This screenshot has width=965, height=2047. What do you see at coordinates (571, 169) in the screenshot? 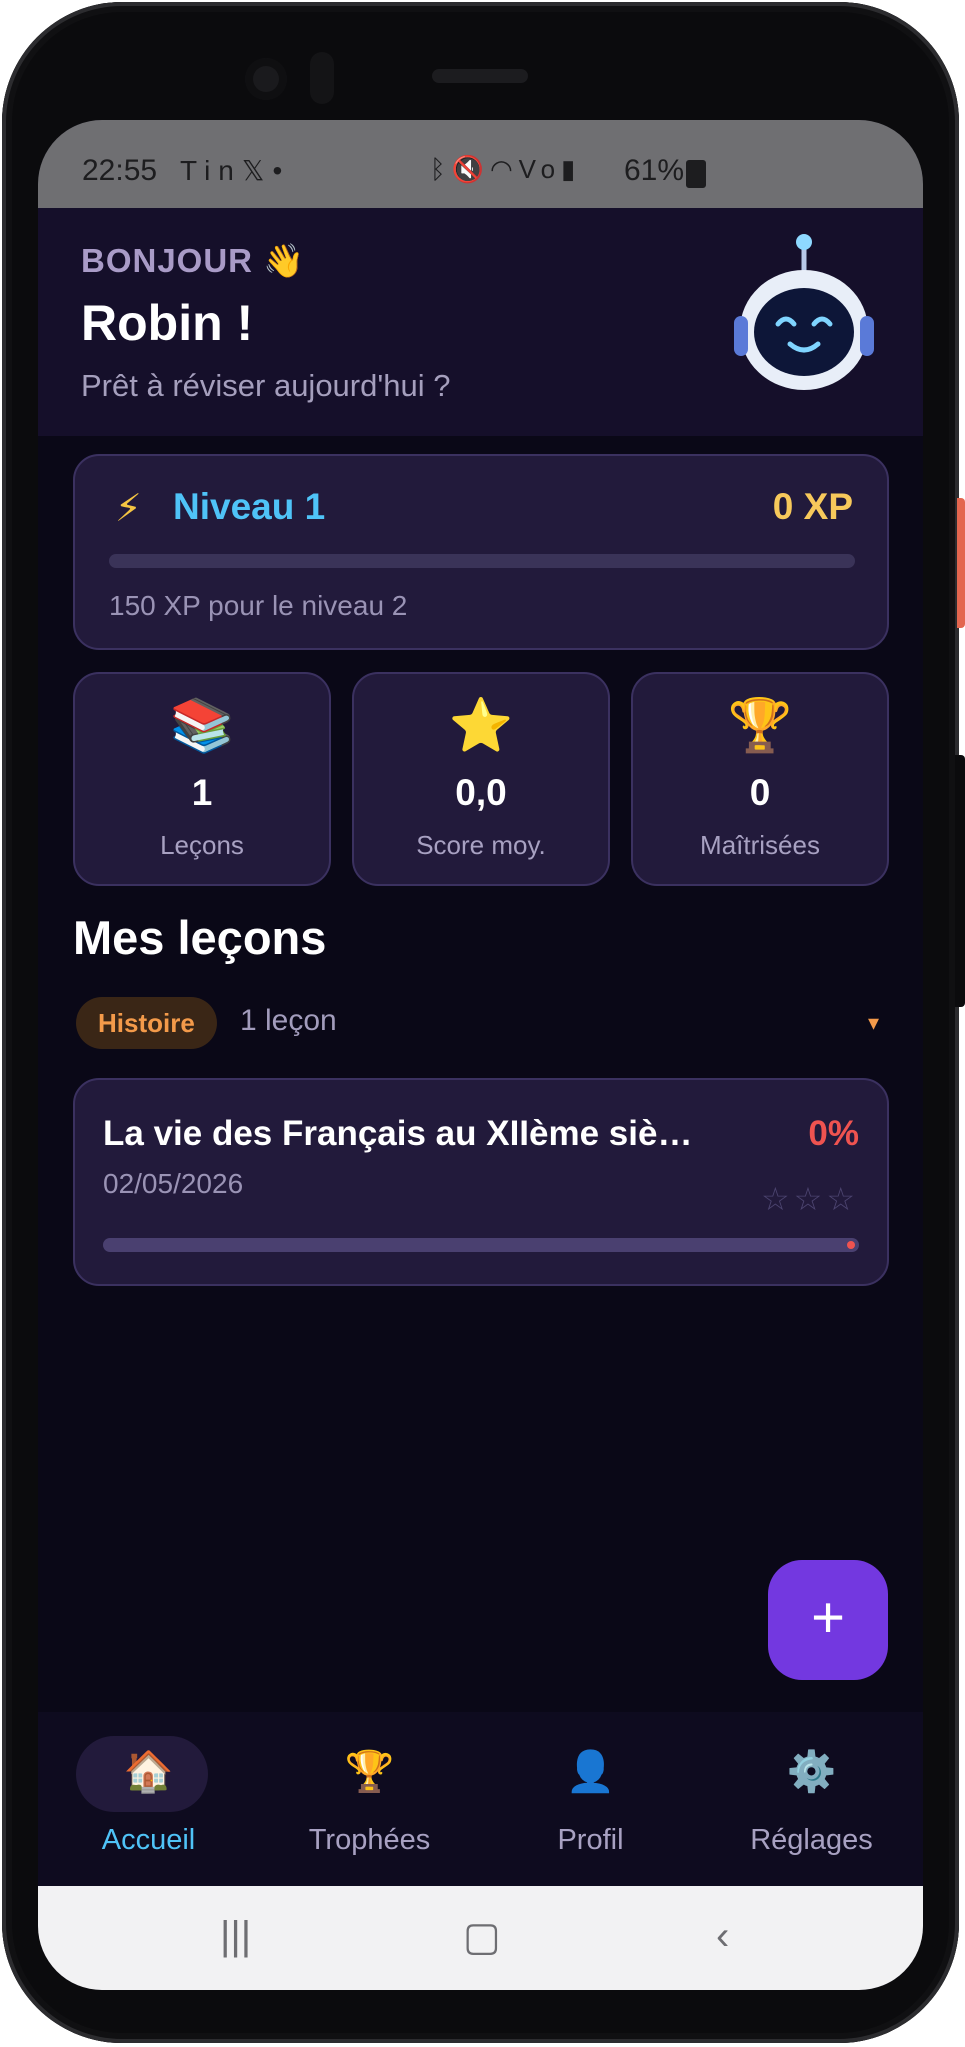
I see `signal-icon: ▮` at bounding box center [571, 169].